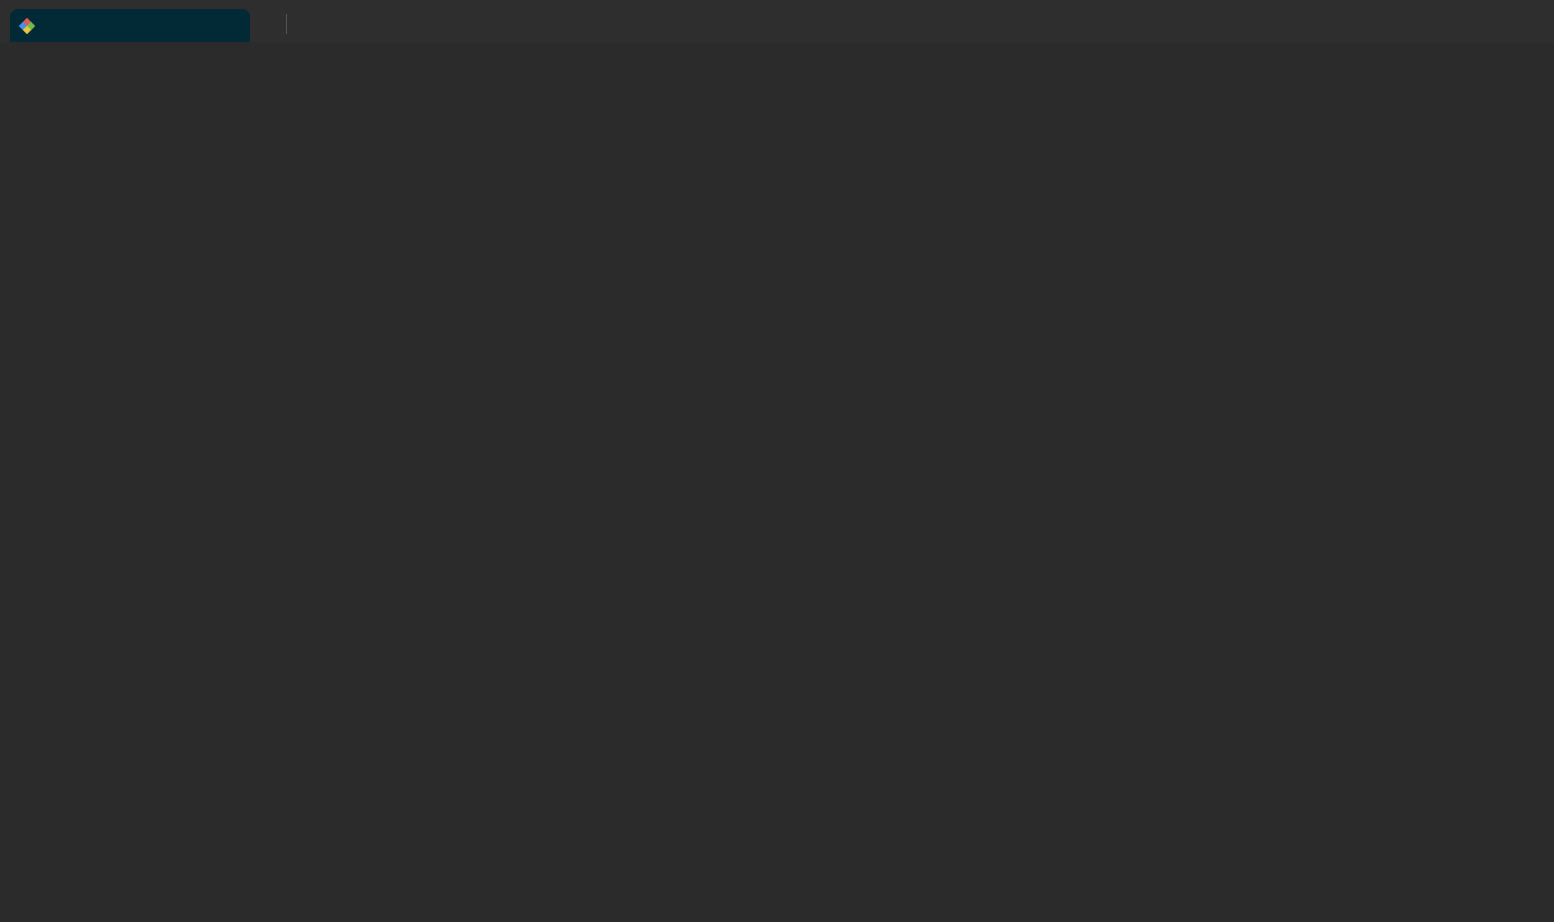 This screenshot has width=1554, height=922. I want to click on tab-mvs1, so click(130, 25).